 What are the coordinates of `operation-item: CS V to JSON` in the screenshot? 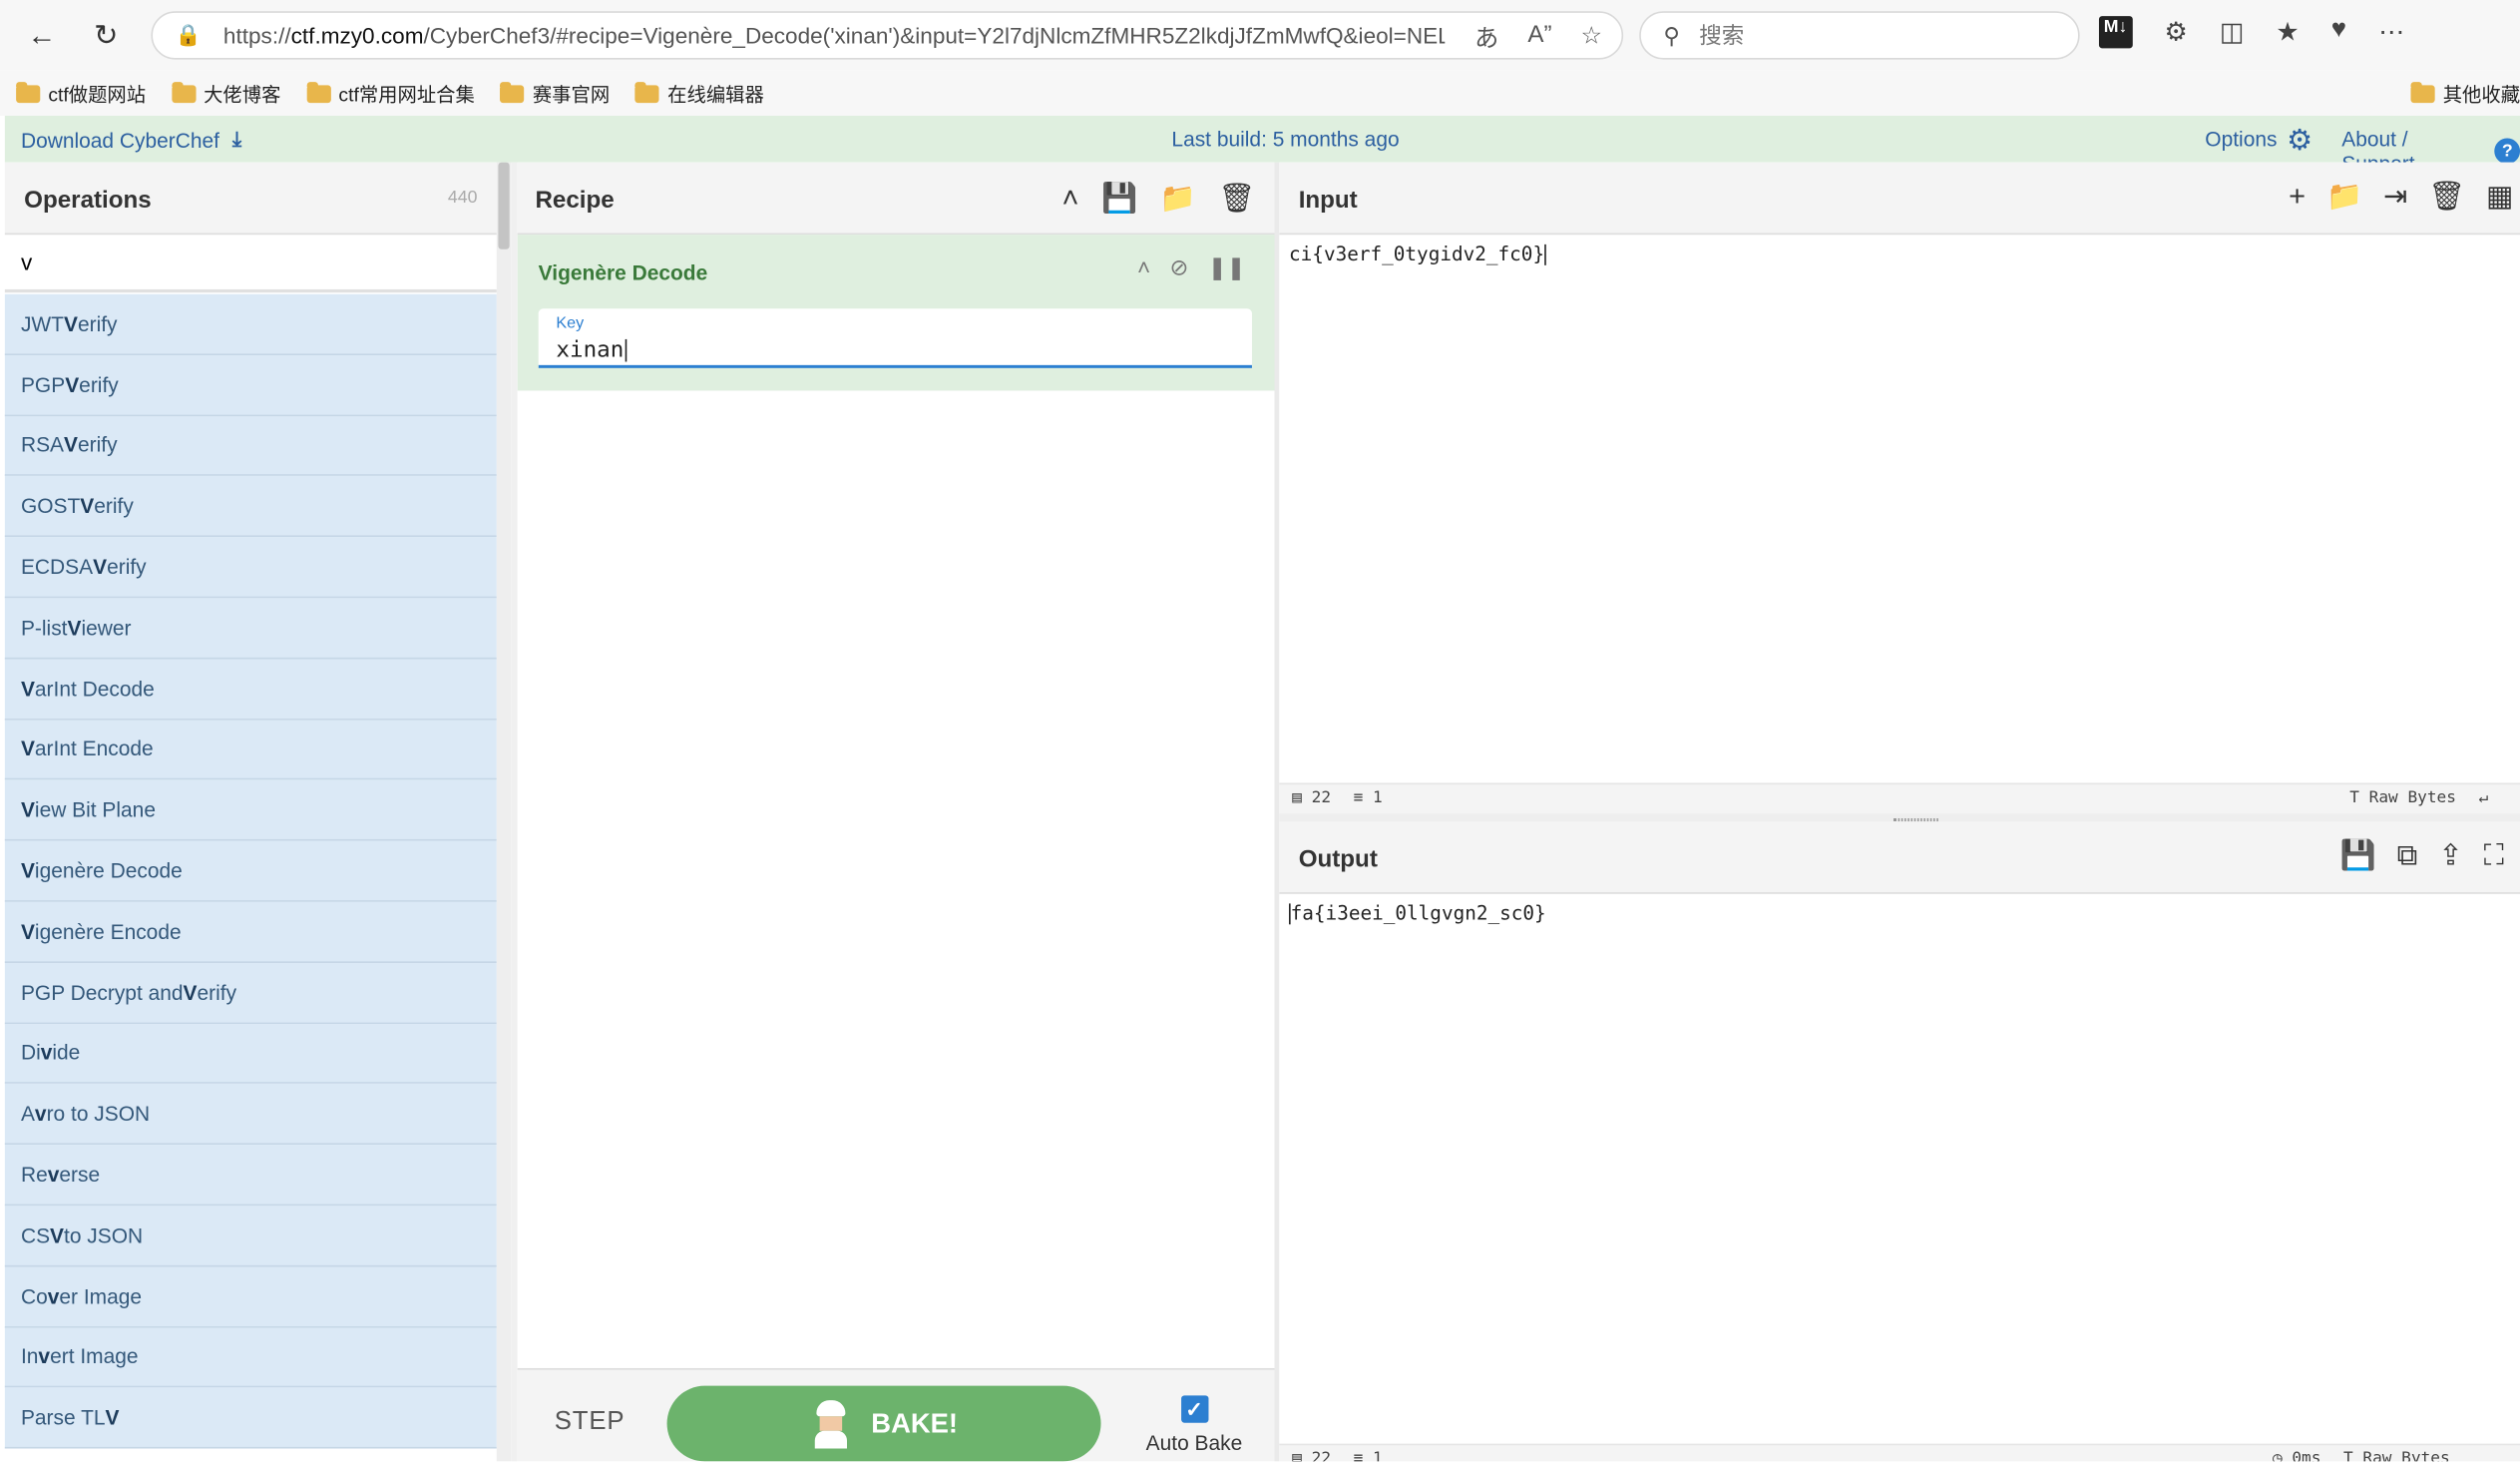 It's located at (250, 1236).